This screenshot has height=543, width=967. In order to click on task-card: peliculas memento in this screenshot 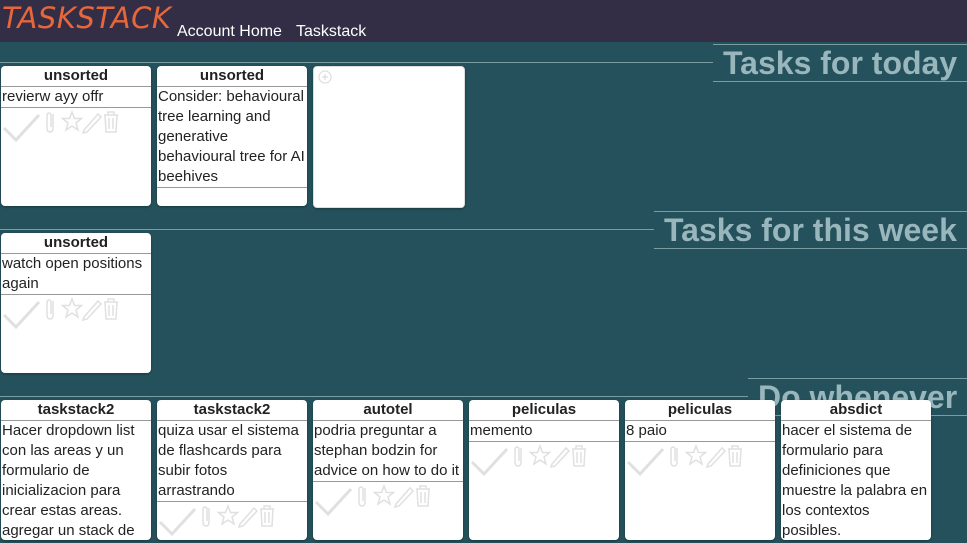, I will do `click(544, 470)`.